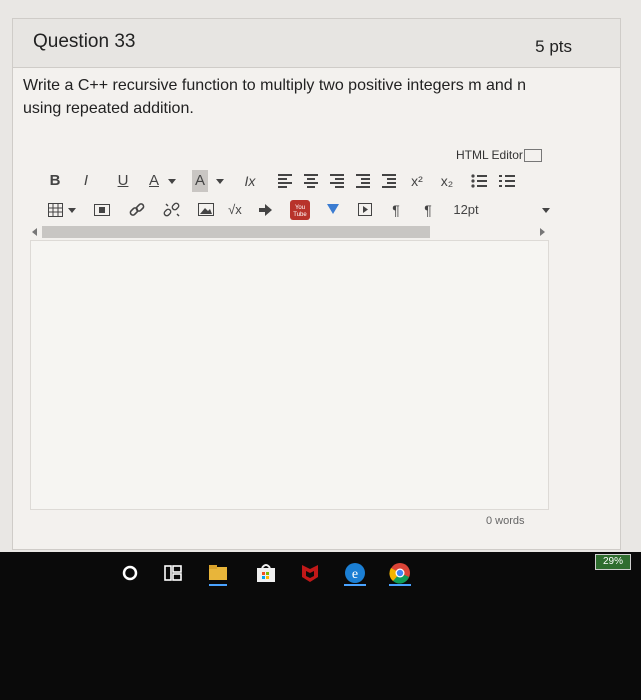  I want to click on font-size-select: 12pt, so click(466, 210).